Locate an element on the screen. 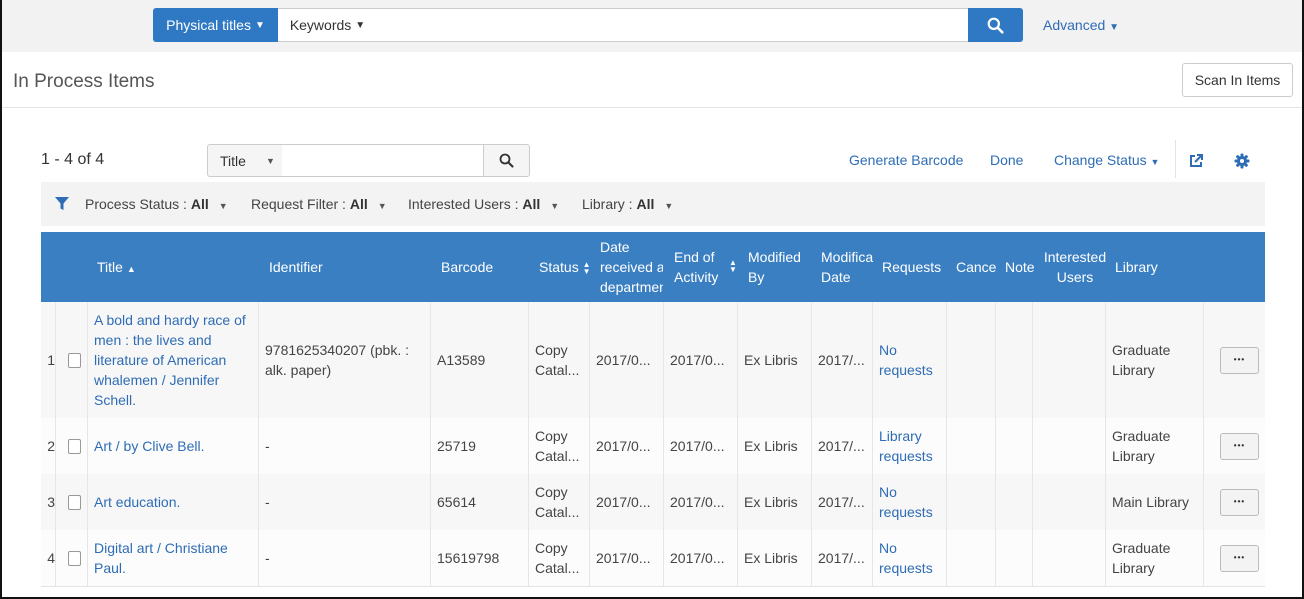 The image size is (1304, 599). column-label-line: Activity is located at coordinates (696, 277).